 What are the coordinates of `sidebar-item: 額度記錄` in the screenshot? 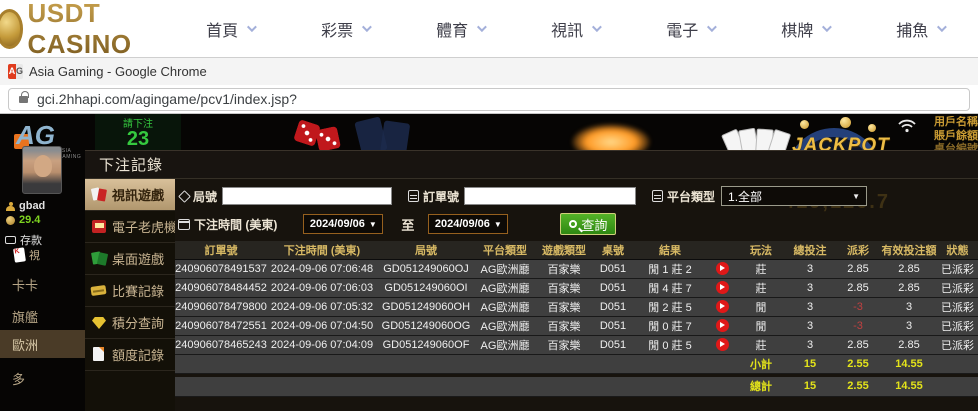 It's located at (130, 355).